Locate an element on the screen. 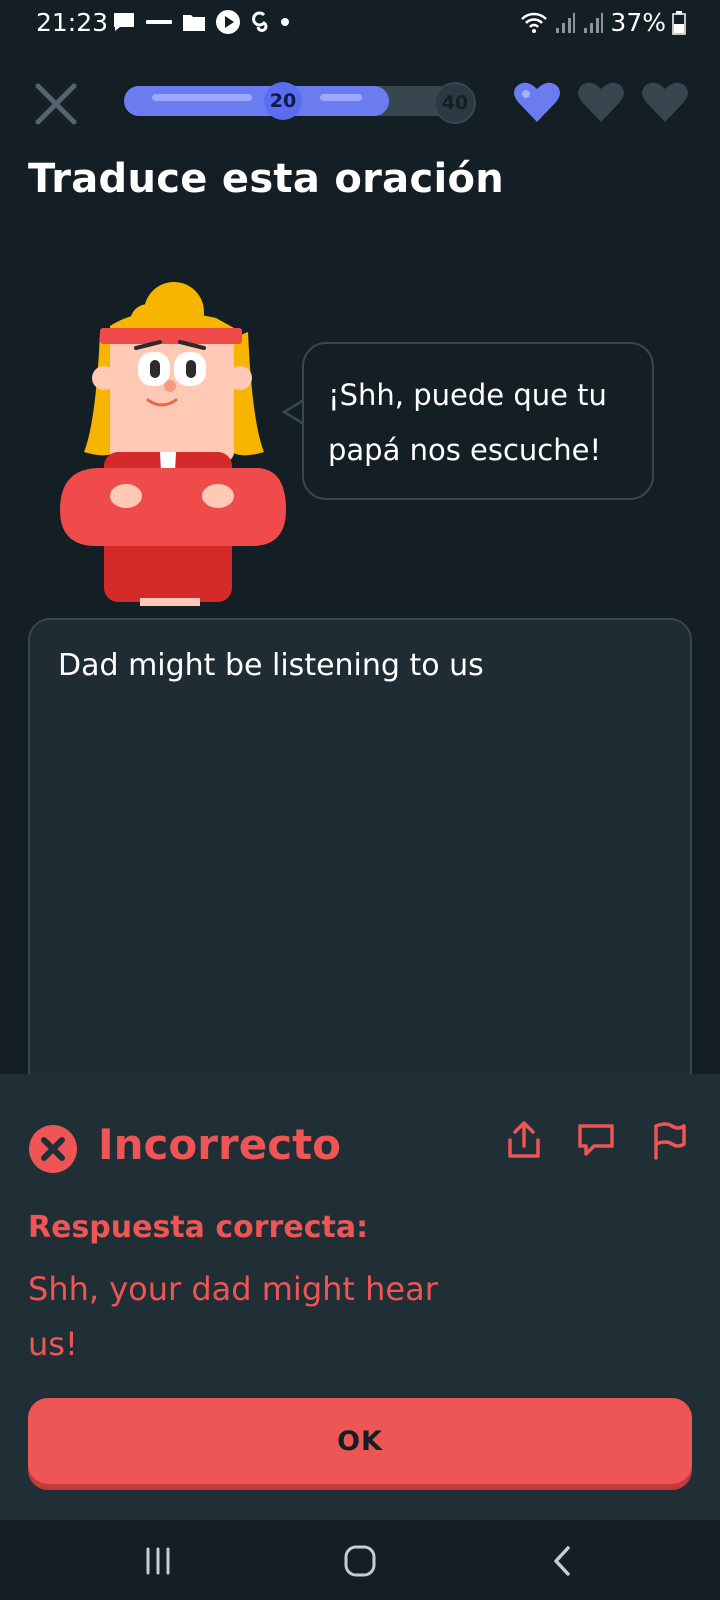 The image size is (720, 1600). battery-percent: 37% is located at coordinates (638, 22).